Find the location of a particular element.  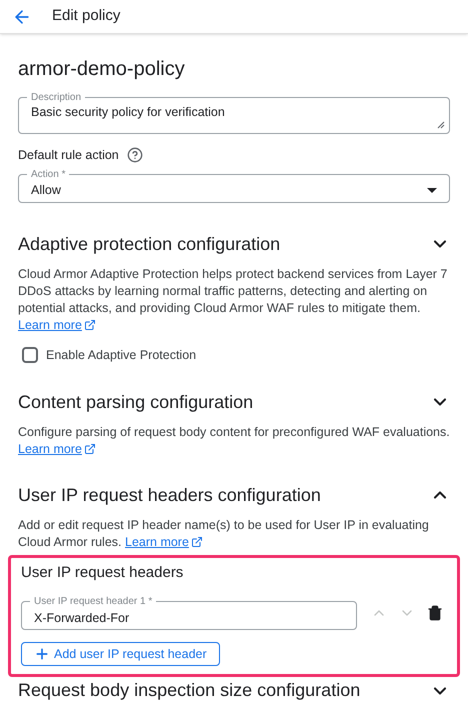

description-field: Description Basic security policy for verification is located at coordinates (234, 113).